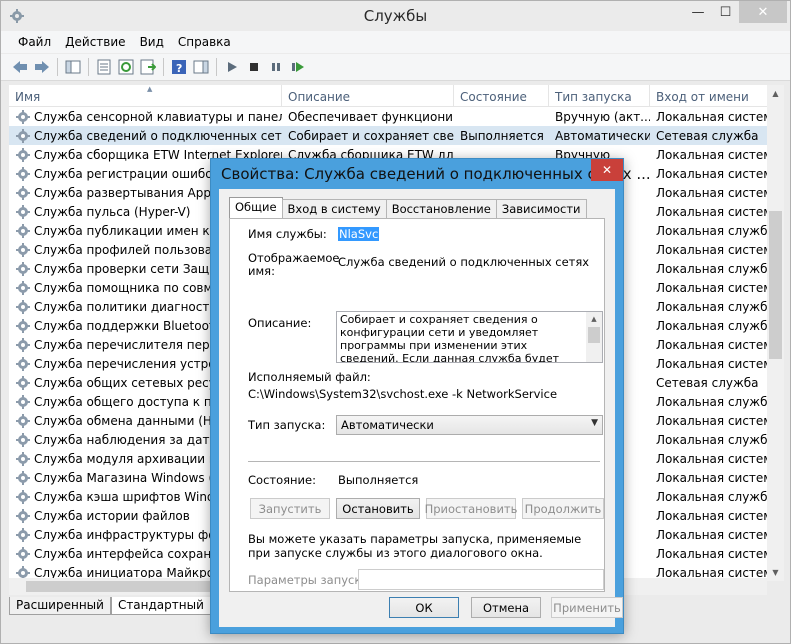  Describe the element at coordinates (145, 96) in the screenshot. I see `column-header-name: Имя` at that location.